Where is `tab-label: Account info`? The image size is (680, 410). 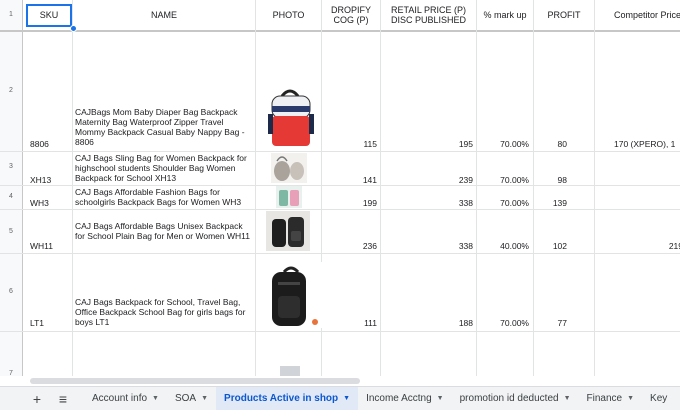
tab-label: Account info is located at coordinates (120, 398).